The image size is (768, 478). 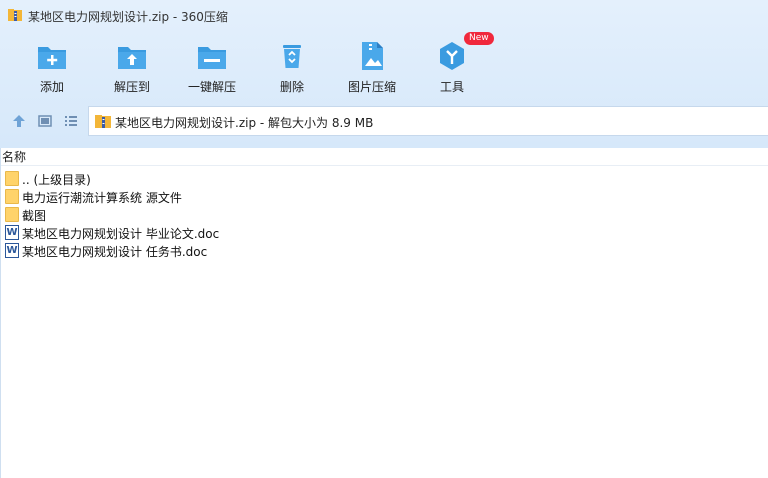 I want to click on list-item-name: 电力运行潮流计算系统 源文件, so click(x=102, y=198).